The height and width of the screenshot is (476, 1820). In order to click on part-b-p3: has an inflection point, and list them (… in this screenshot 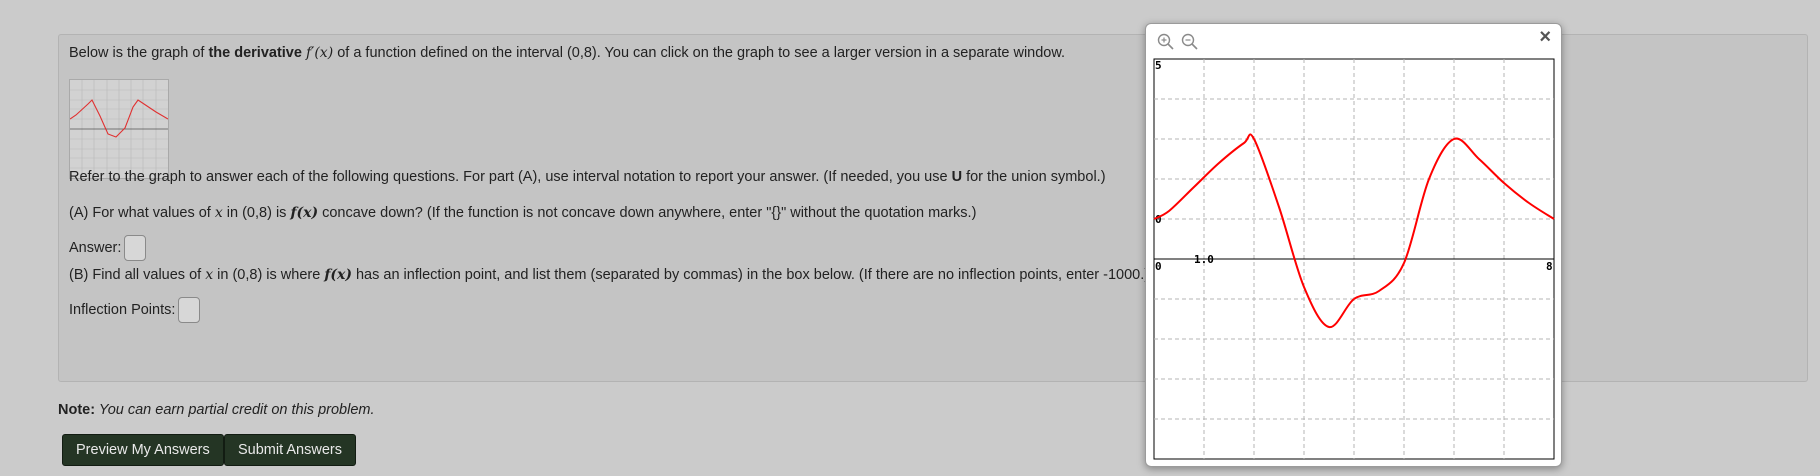, I will do `click(750, 275)`.